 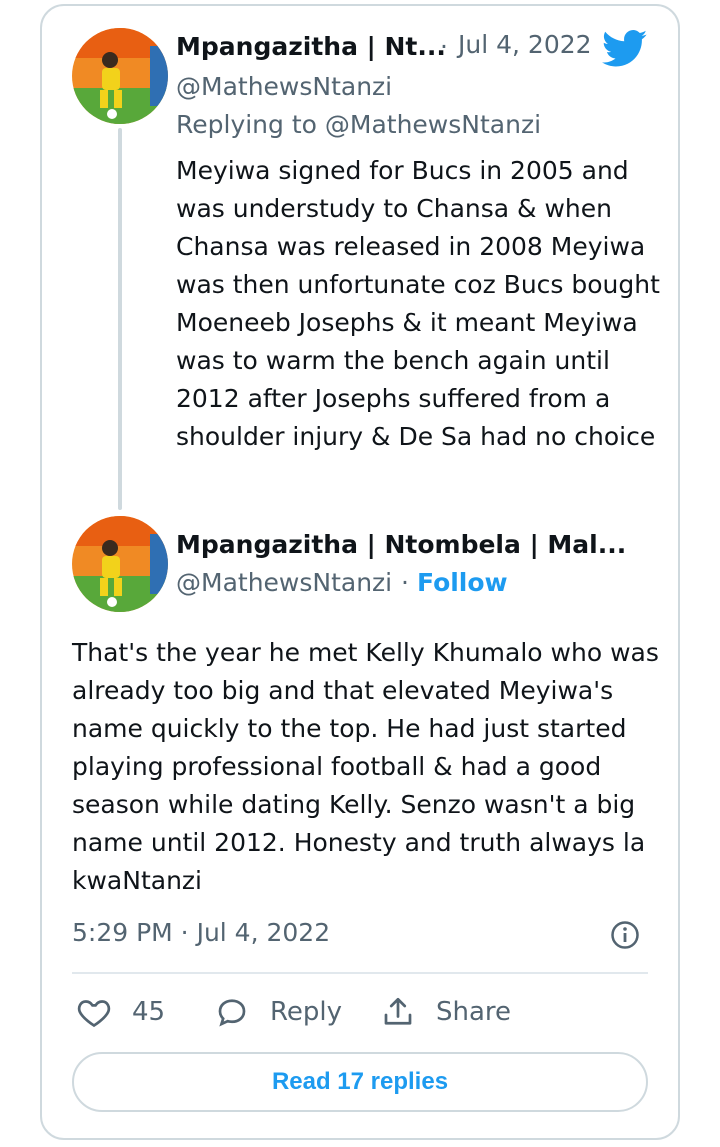 I want to click on divider, so click(x=360, y=973).